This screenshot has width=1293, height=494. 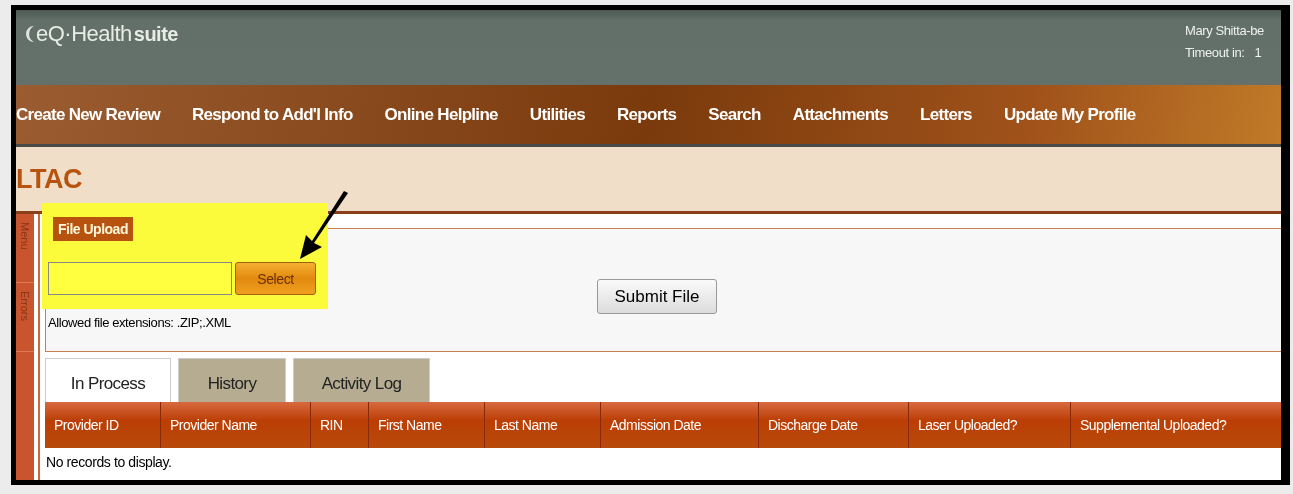 I want to click on column-header: Last Name, so click(x=543, y=425).